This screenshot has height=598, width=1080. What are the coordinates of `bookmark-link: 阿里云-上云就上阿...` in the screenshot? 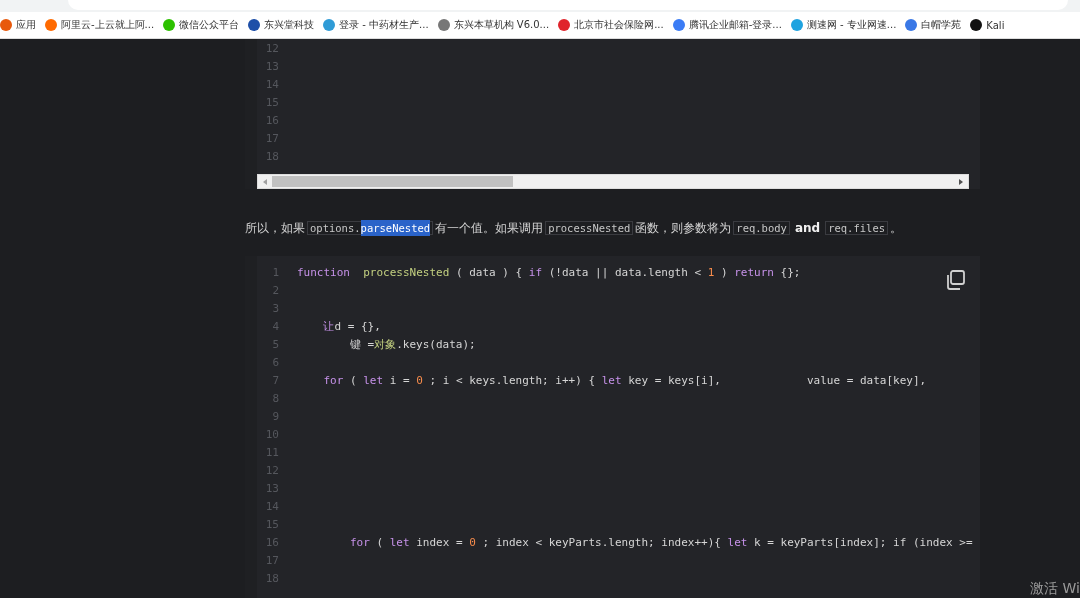 It's located at (100, 25).